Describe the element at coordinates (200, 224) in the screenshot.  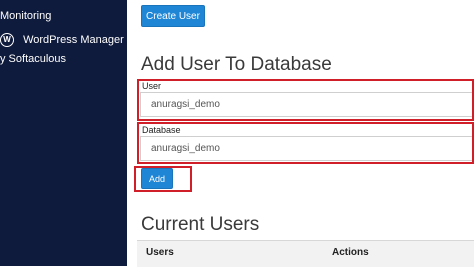
I see `current-users-title: Current Users` at that location.